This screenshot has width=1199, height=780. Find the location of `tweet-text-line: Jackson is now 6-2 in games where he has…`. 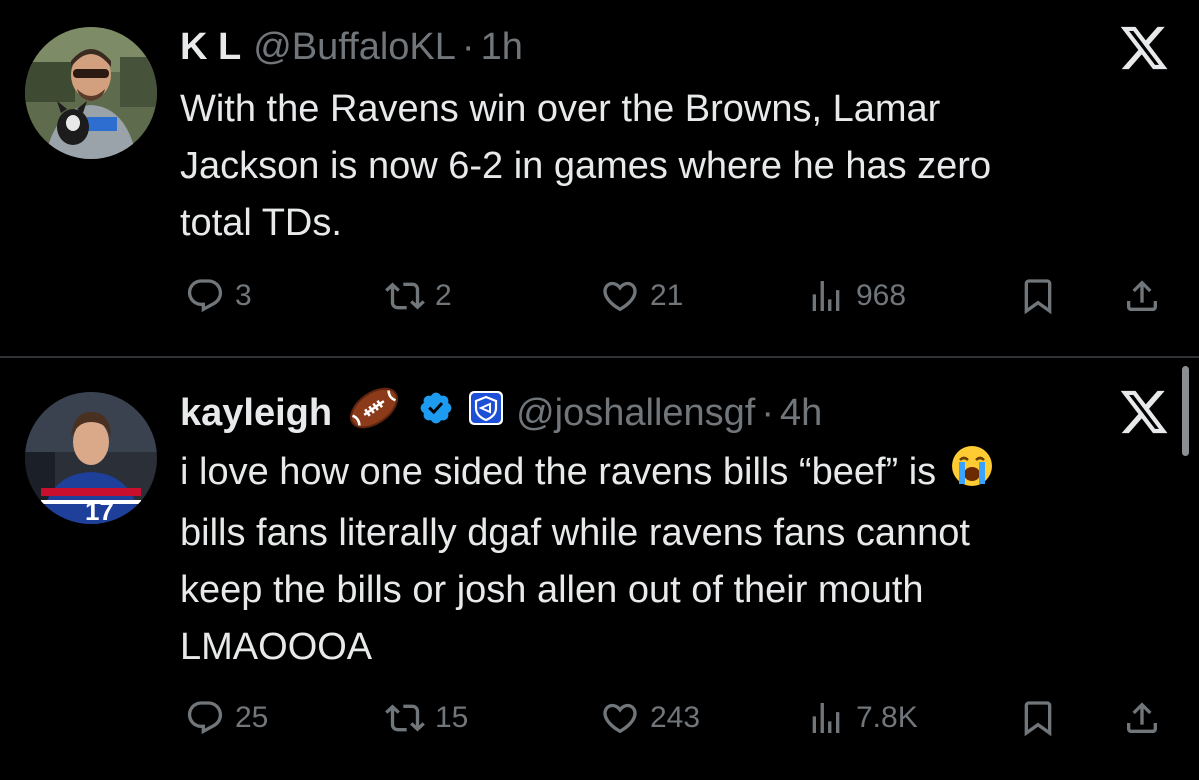

tweet-text-line: Jackson is now 6-2 in games where he has… is located at coordinates (586, 166).